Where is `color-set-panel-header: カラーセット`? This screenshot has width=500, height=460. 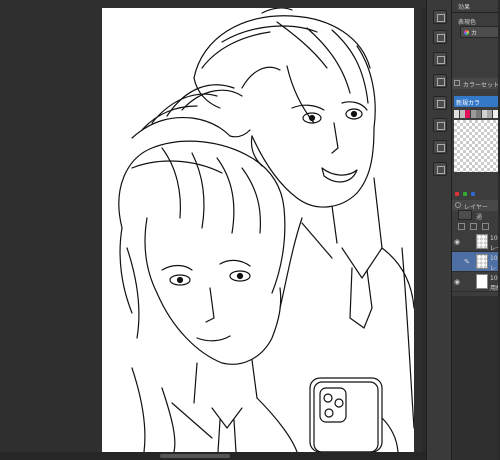 color-set-panel-header: カラーセット is located at coordinates (476, 83).